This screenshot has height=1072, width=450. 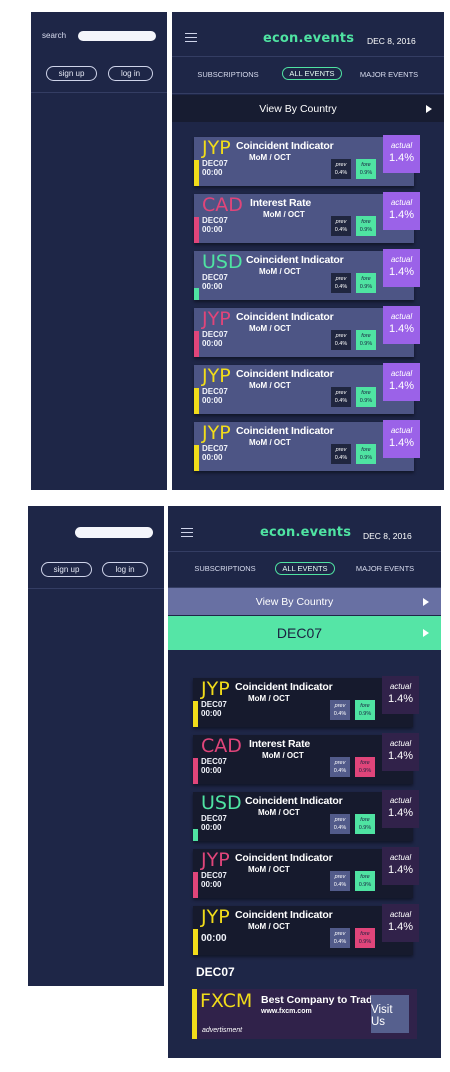 What do you see at coordinates (96, 588) in the screenshot?
I see `sidebar-divider` at bounding box center [96, 588].